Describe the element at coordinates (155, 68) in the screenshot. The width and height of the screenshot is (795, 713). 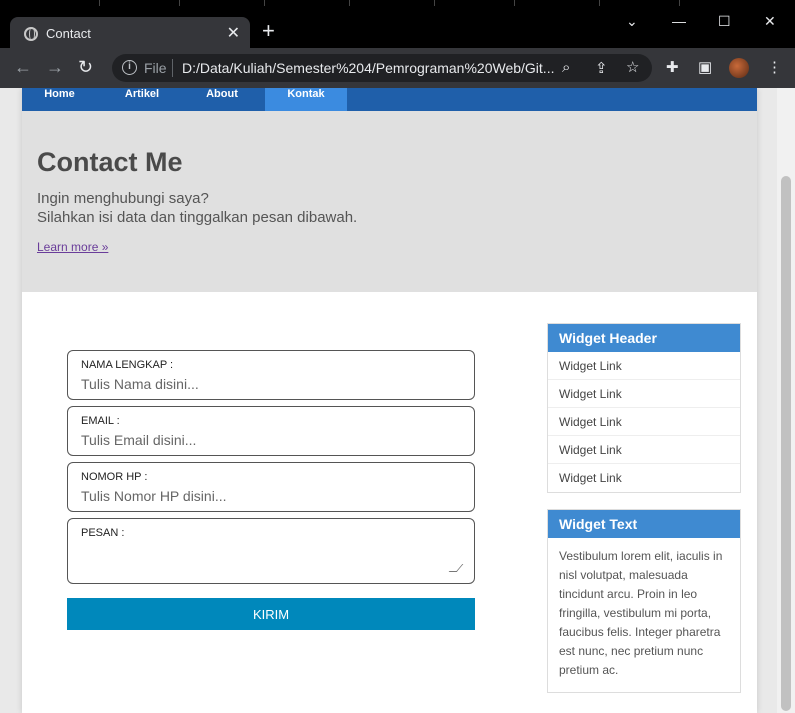
I see `address-scheme-label: File` at that location.